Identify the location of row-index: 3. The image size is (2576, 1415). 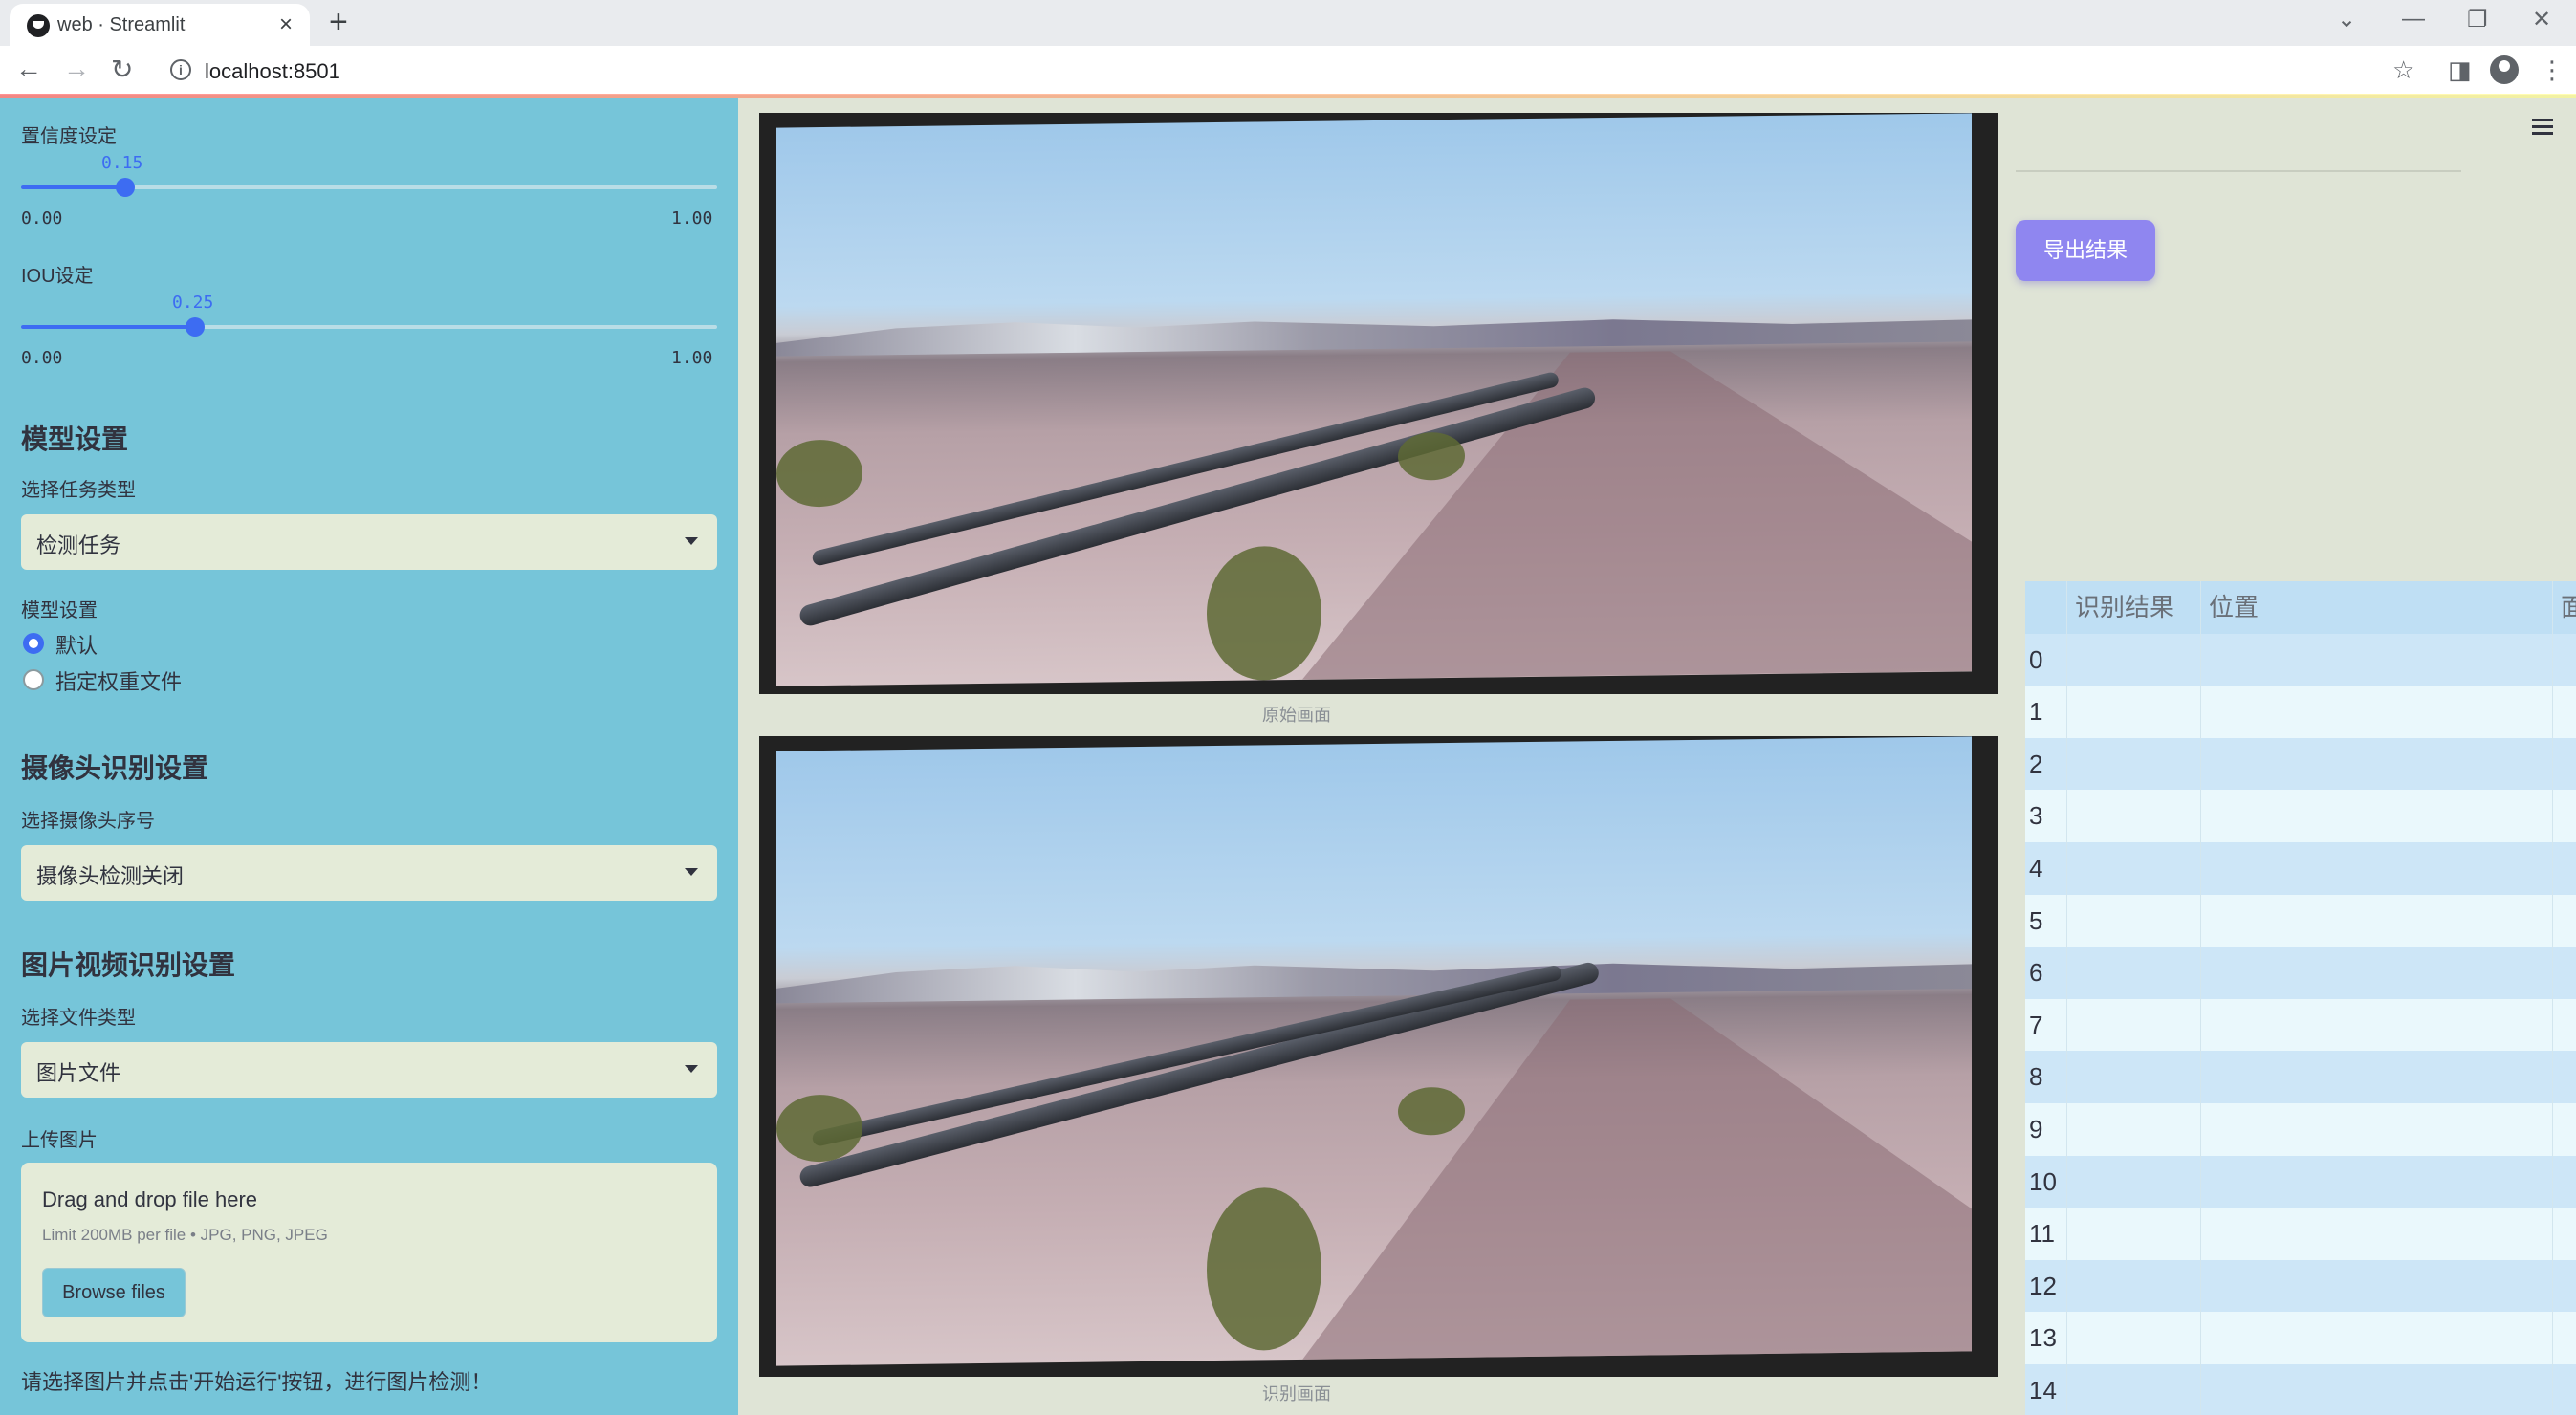
(2046, 816).